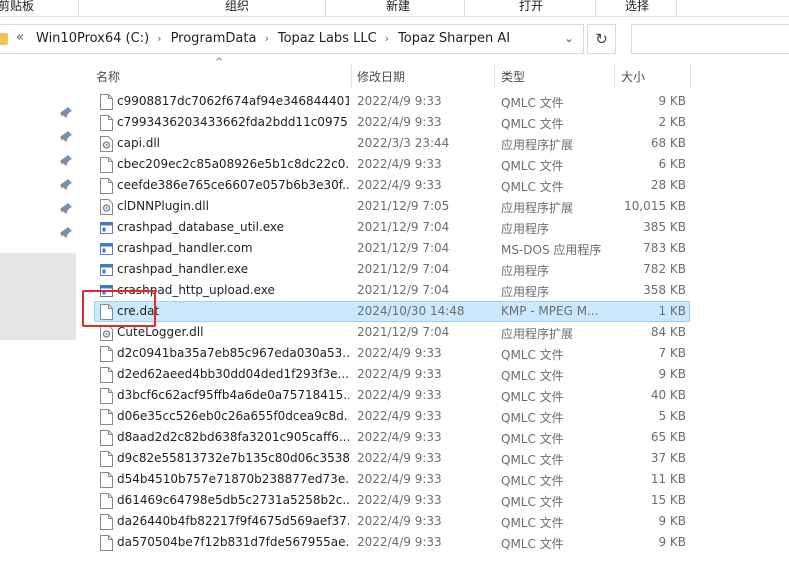 The image size is (789, 563). What do you see at coordinates (108, 76) in the screenshot?
I see `column-header-name: 名称` at bounding box center [108, 76].